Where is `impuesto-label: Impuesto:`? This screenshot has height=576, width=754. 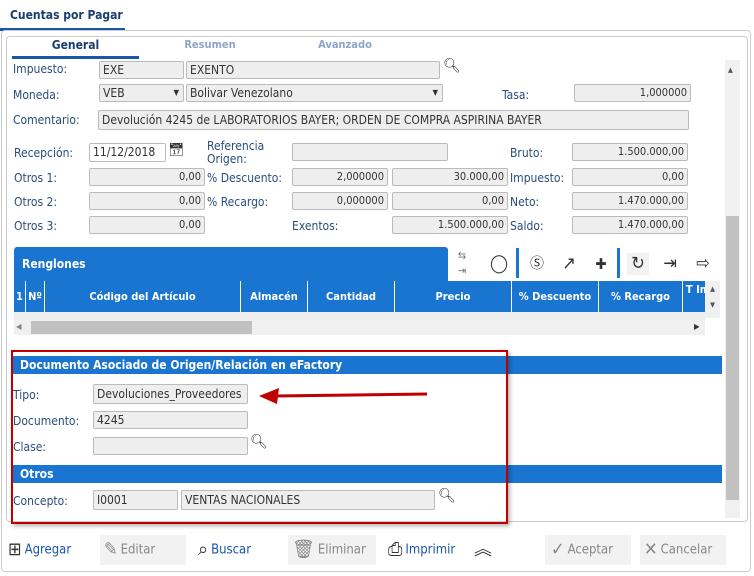 impuesto-label: Impuesto: is located at coordinates (40, 69).